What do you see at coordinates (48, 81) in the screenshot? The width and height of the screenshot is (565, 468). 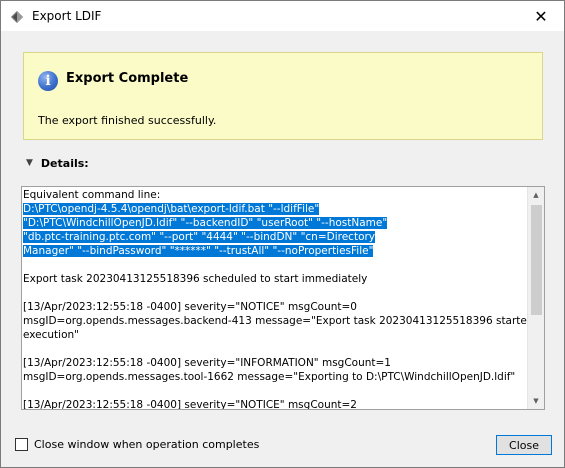 I see `info-icon: i` at bounding box center [48, 81].